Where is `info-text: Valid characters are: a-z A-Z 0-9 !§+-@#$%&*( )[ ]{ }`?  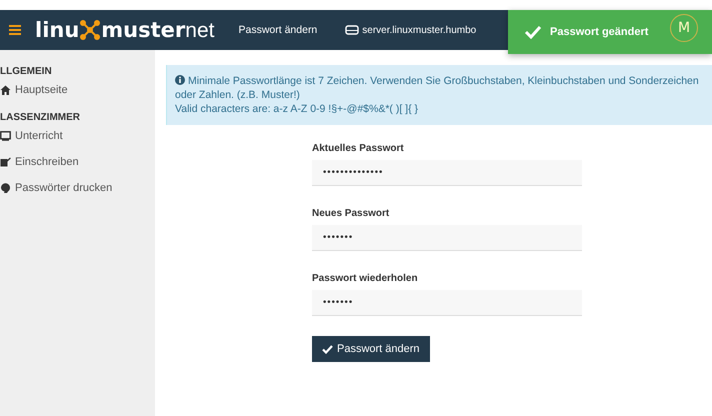
info-text: Valid characters are: a-z A-Z 0-9 !§+-@#$%&*( )[ ]{ } is located at coordinates (297, 109).